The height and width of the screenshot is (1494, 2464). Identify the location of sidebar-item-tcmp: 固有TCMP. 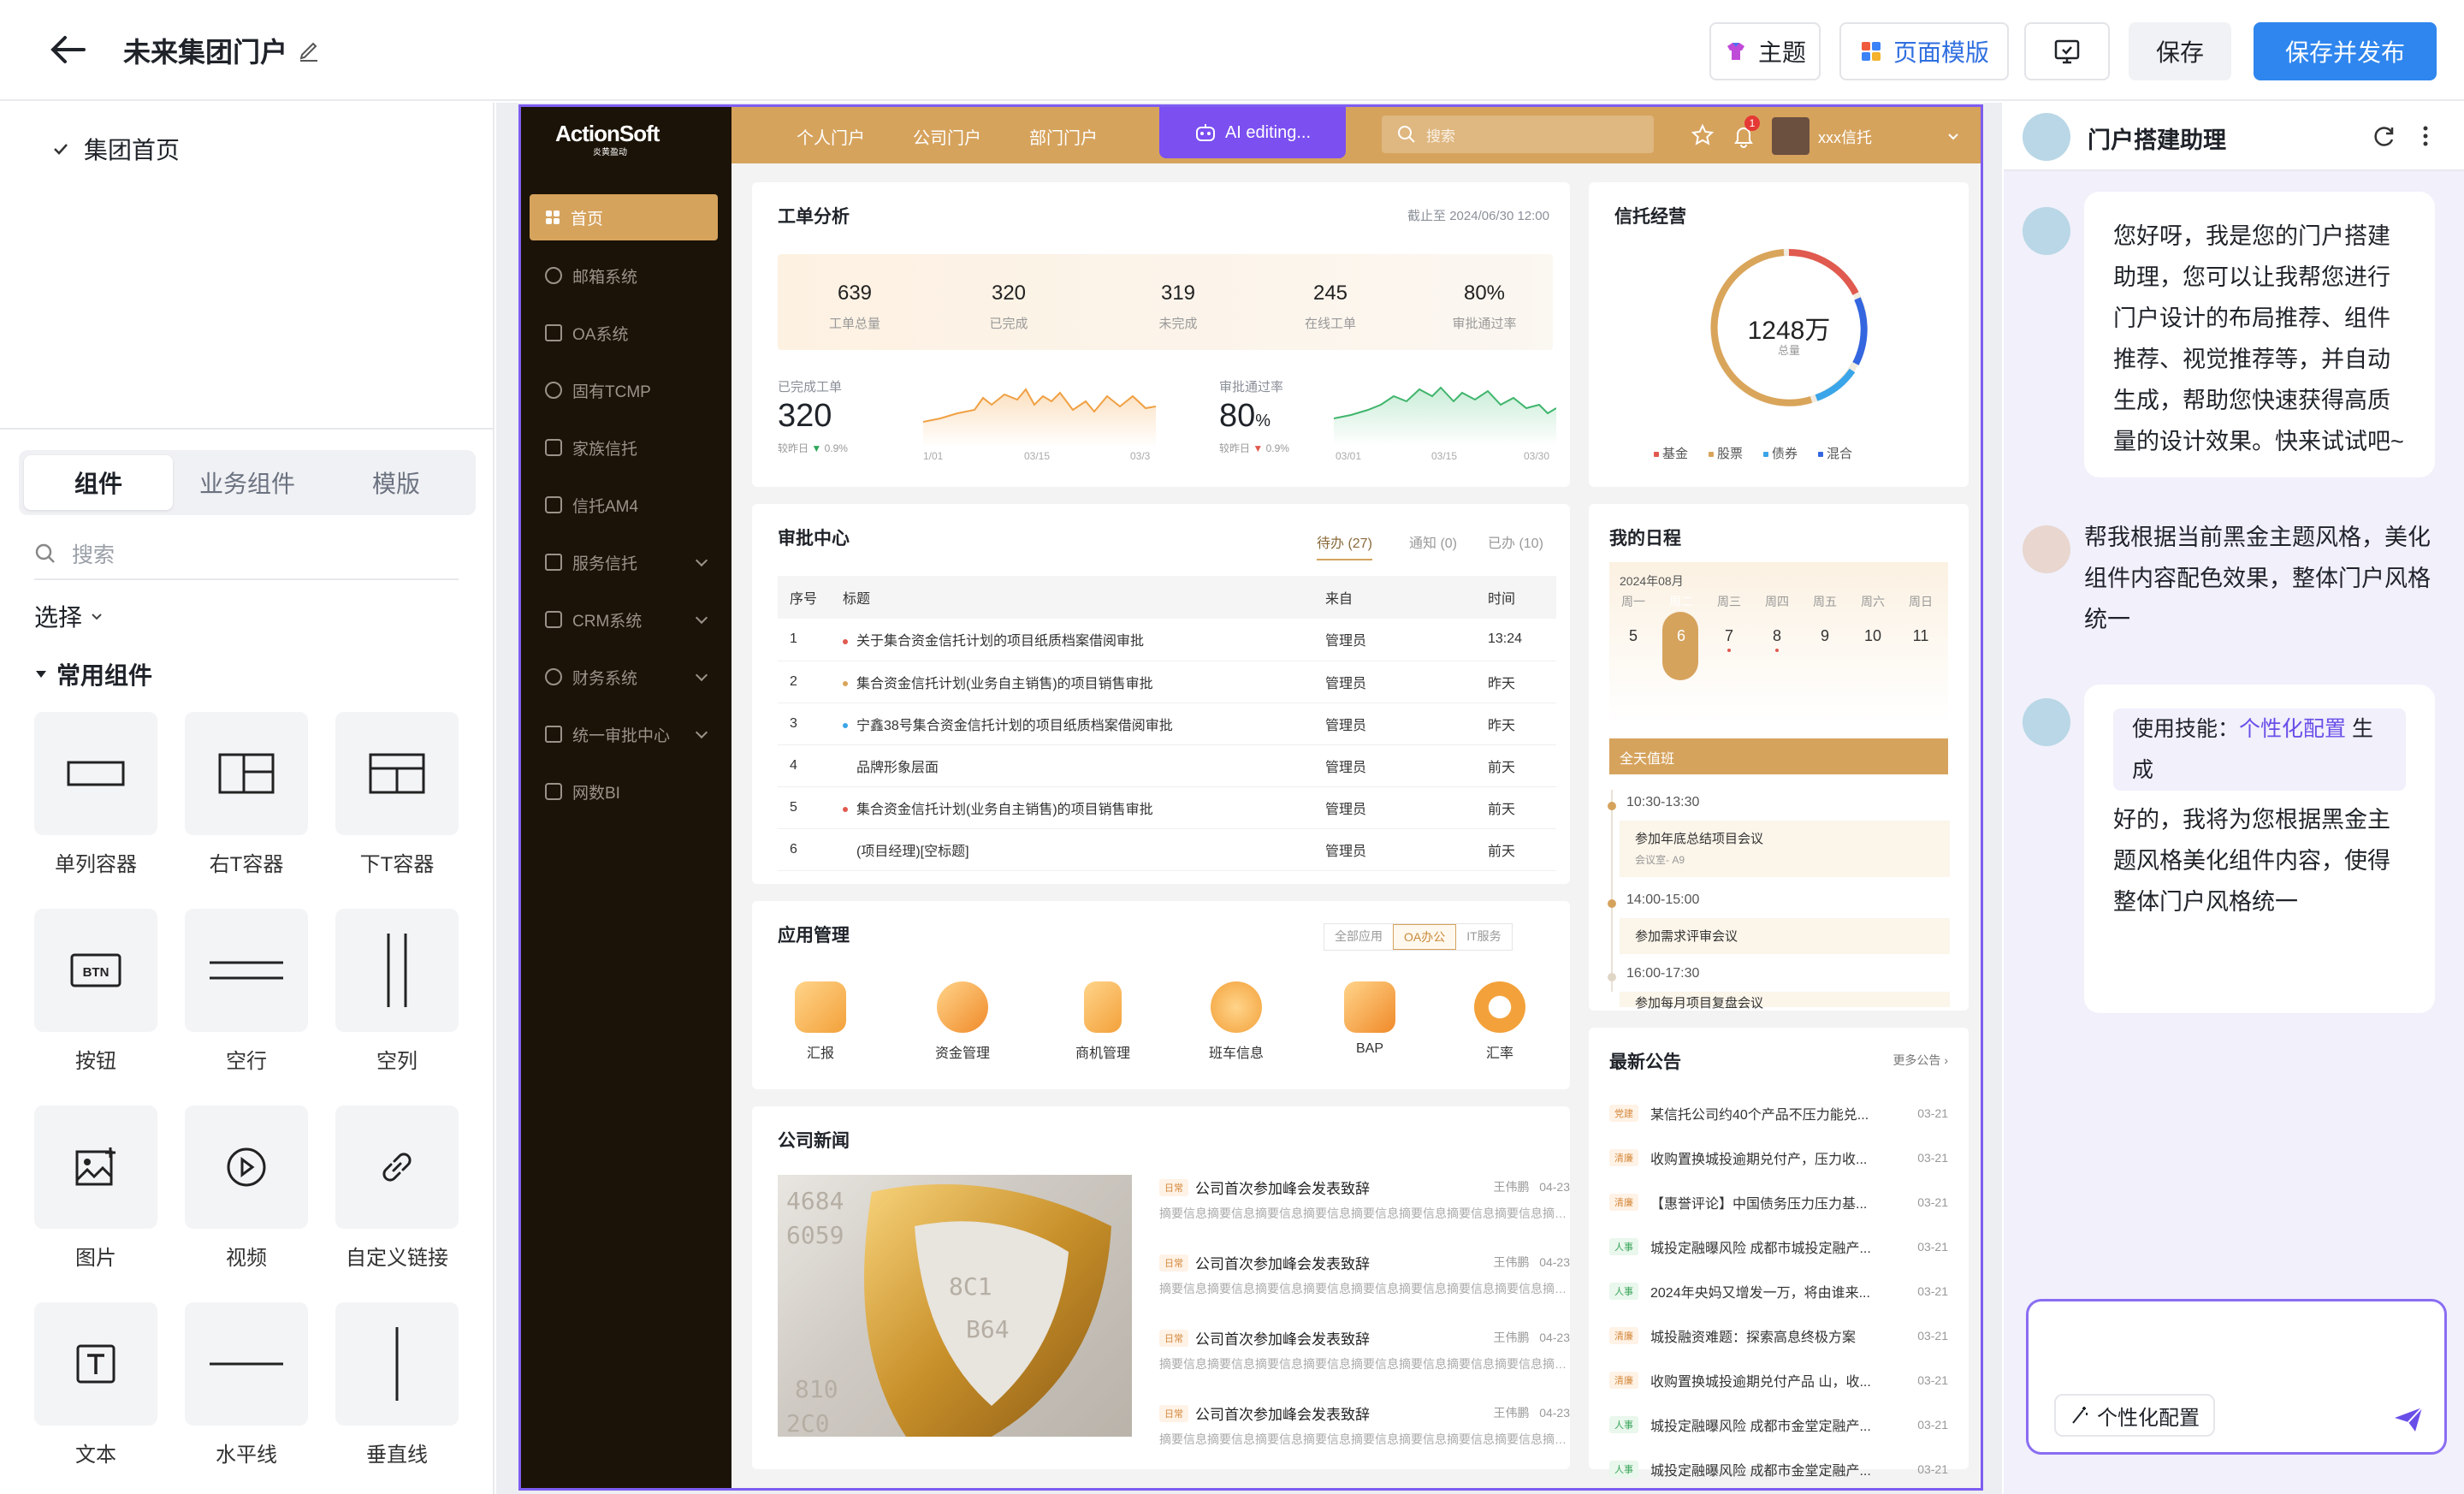
(624, 390).